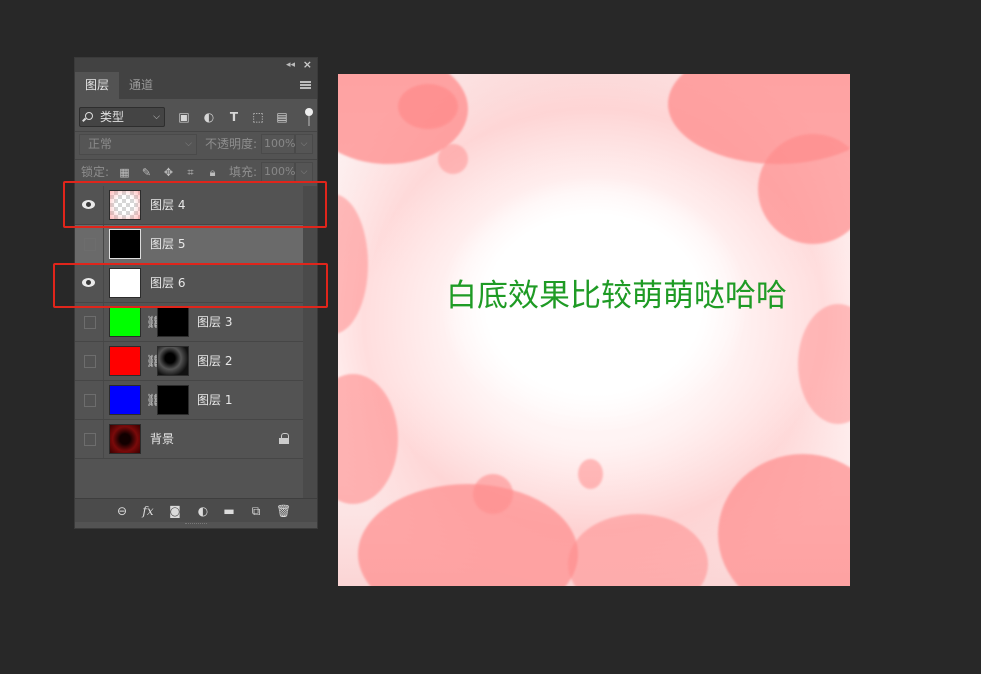 The image size is (981, 674). What do you see at coordinates (189, 439) in the screenshot?
I see `layer-row: 背景` at bounding box center [189, 439].